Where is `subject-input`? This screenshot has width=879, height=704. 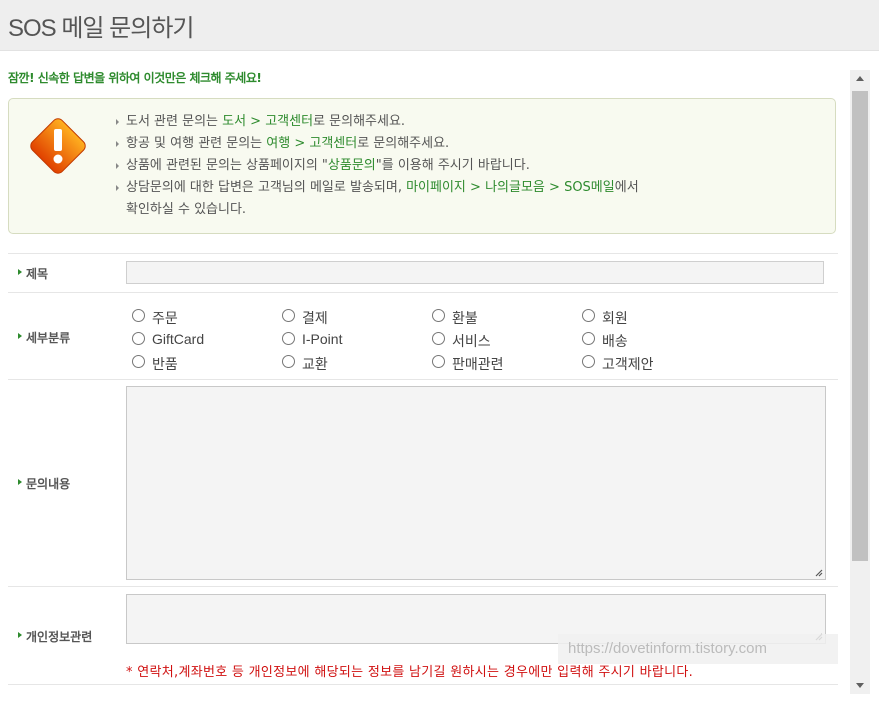
subject-input is located at coordinates (475, 272).